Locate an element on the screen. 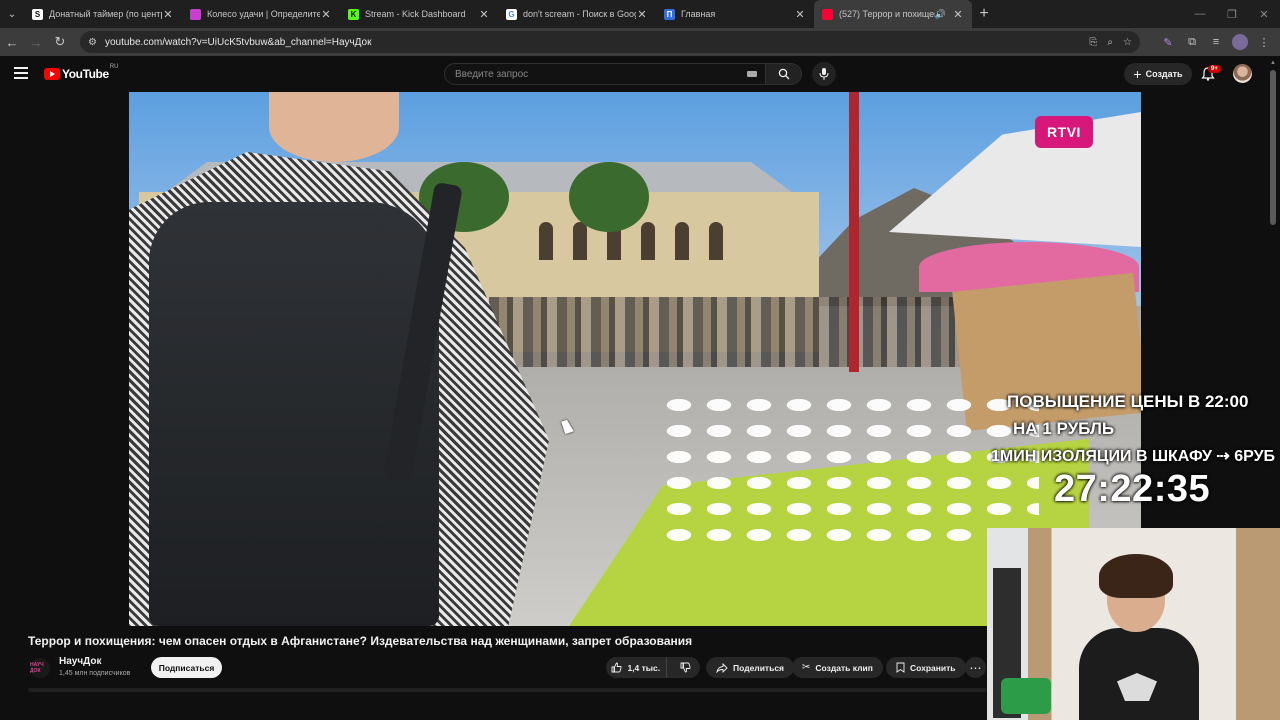 The height and width of the screenshot is (720, 1280). browser-menu-icon: ⋮ is located at coordinates (1264, 42).